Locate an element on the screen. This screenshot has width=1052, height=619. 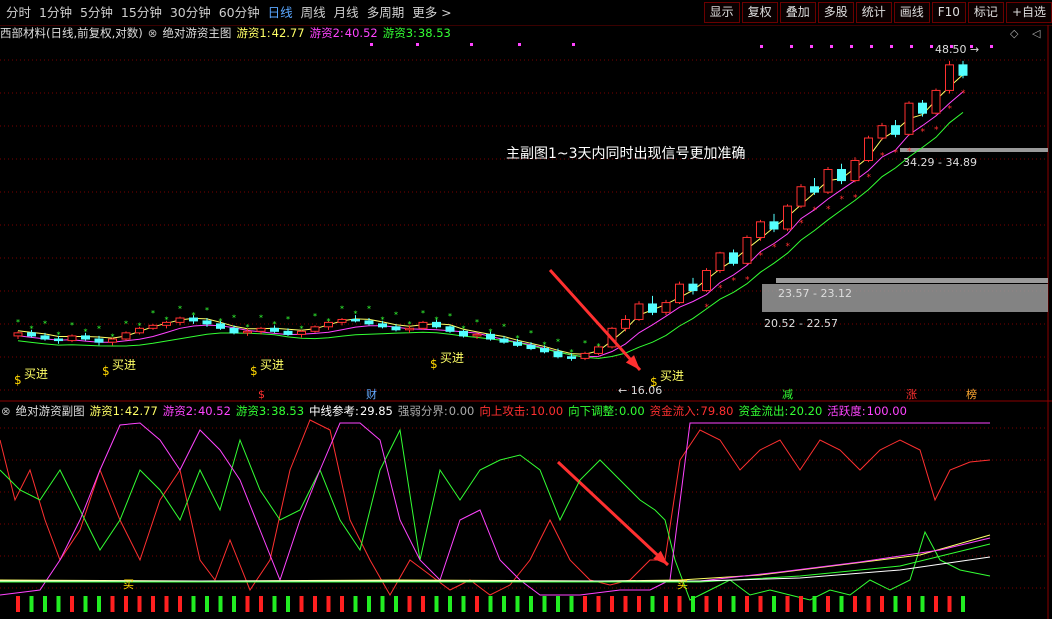
tab-weekly: 周线 is located at coordinates (313, 12).